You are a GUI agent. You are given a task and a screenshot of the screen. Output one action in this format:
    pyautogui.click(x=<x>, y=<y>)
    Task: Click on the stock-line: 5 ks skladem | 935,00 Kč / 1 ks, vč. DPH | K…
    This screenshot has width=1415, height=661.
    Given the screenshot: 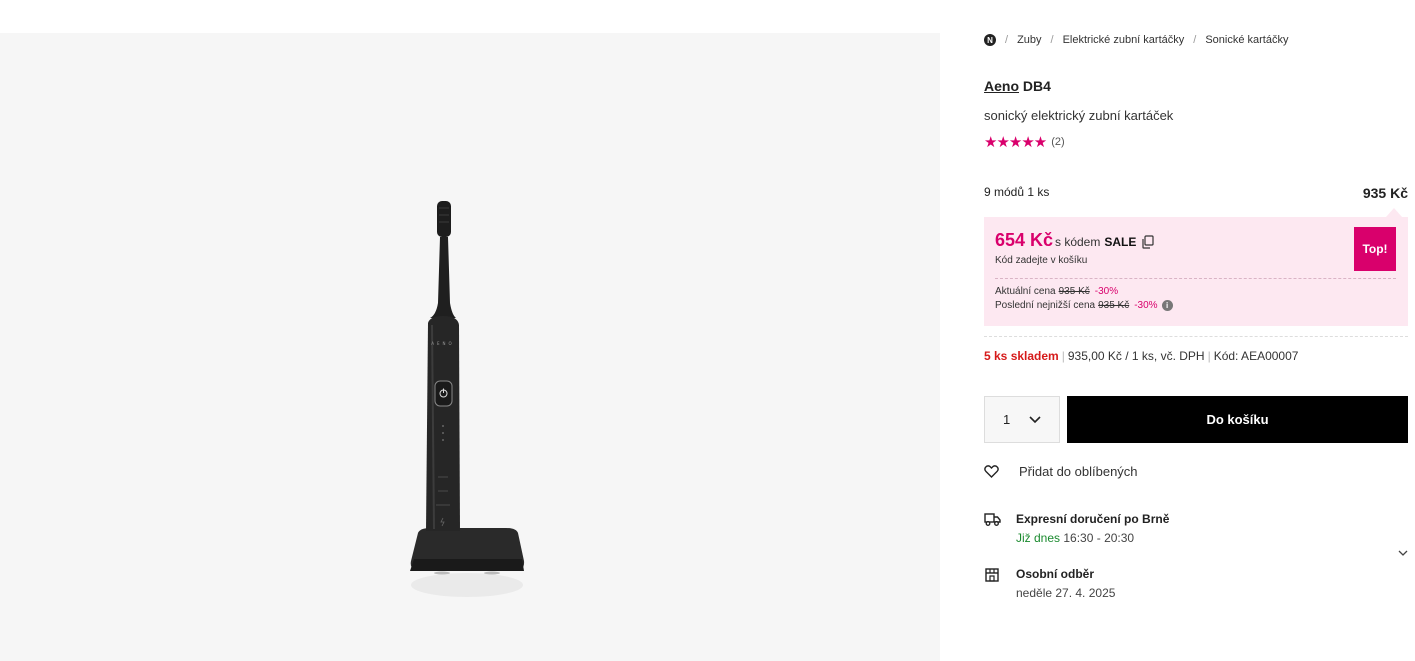 What is the action you would take?
    pyautogui.click(x=1141, y=356)
    